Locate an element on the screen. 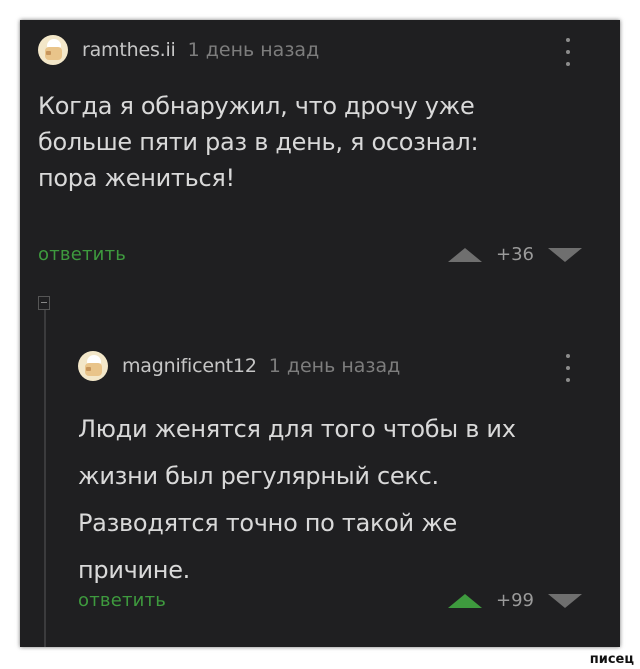  rating-count: +36 is located at coordinates (515, 254).